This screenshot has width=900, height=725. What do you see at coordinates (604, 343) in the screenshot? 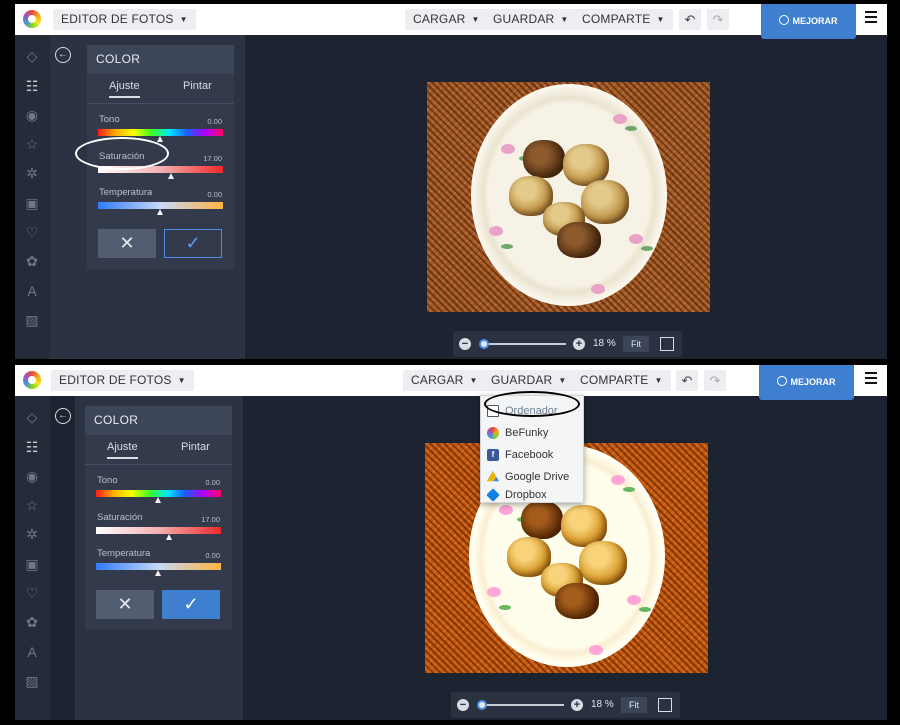
I see `zoom-percent: 18 %` at bounding box center [604, 343].